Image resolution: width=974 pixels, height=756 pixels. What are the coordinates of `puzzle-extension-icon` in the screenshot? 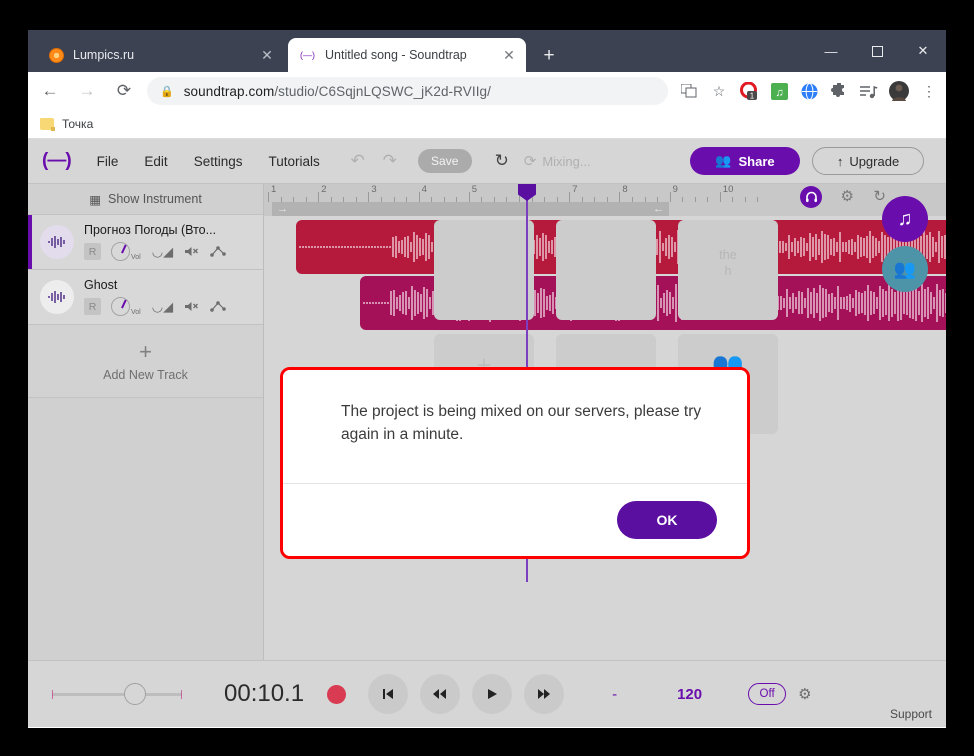 It's located at (839, 91).